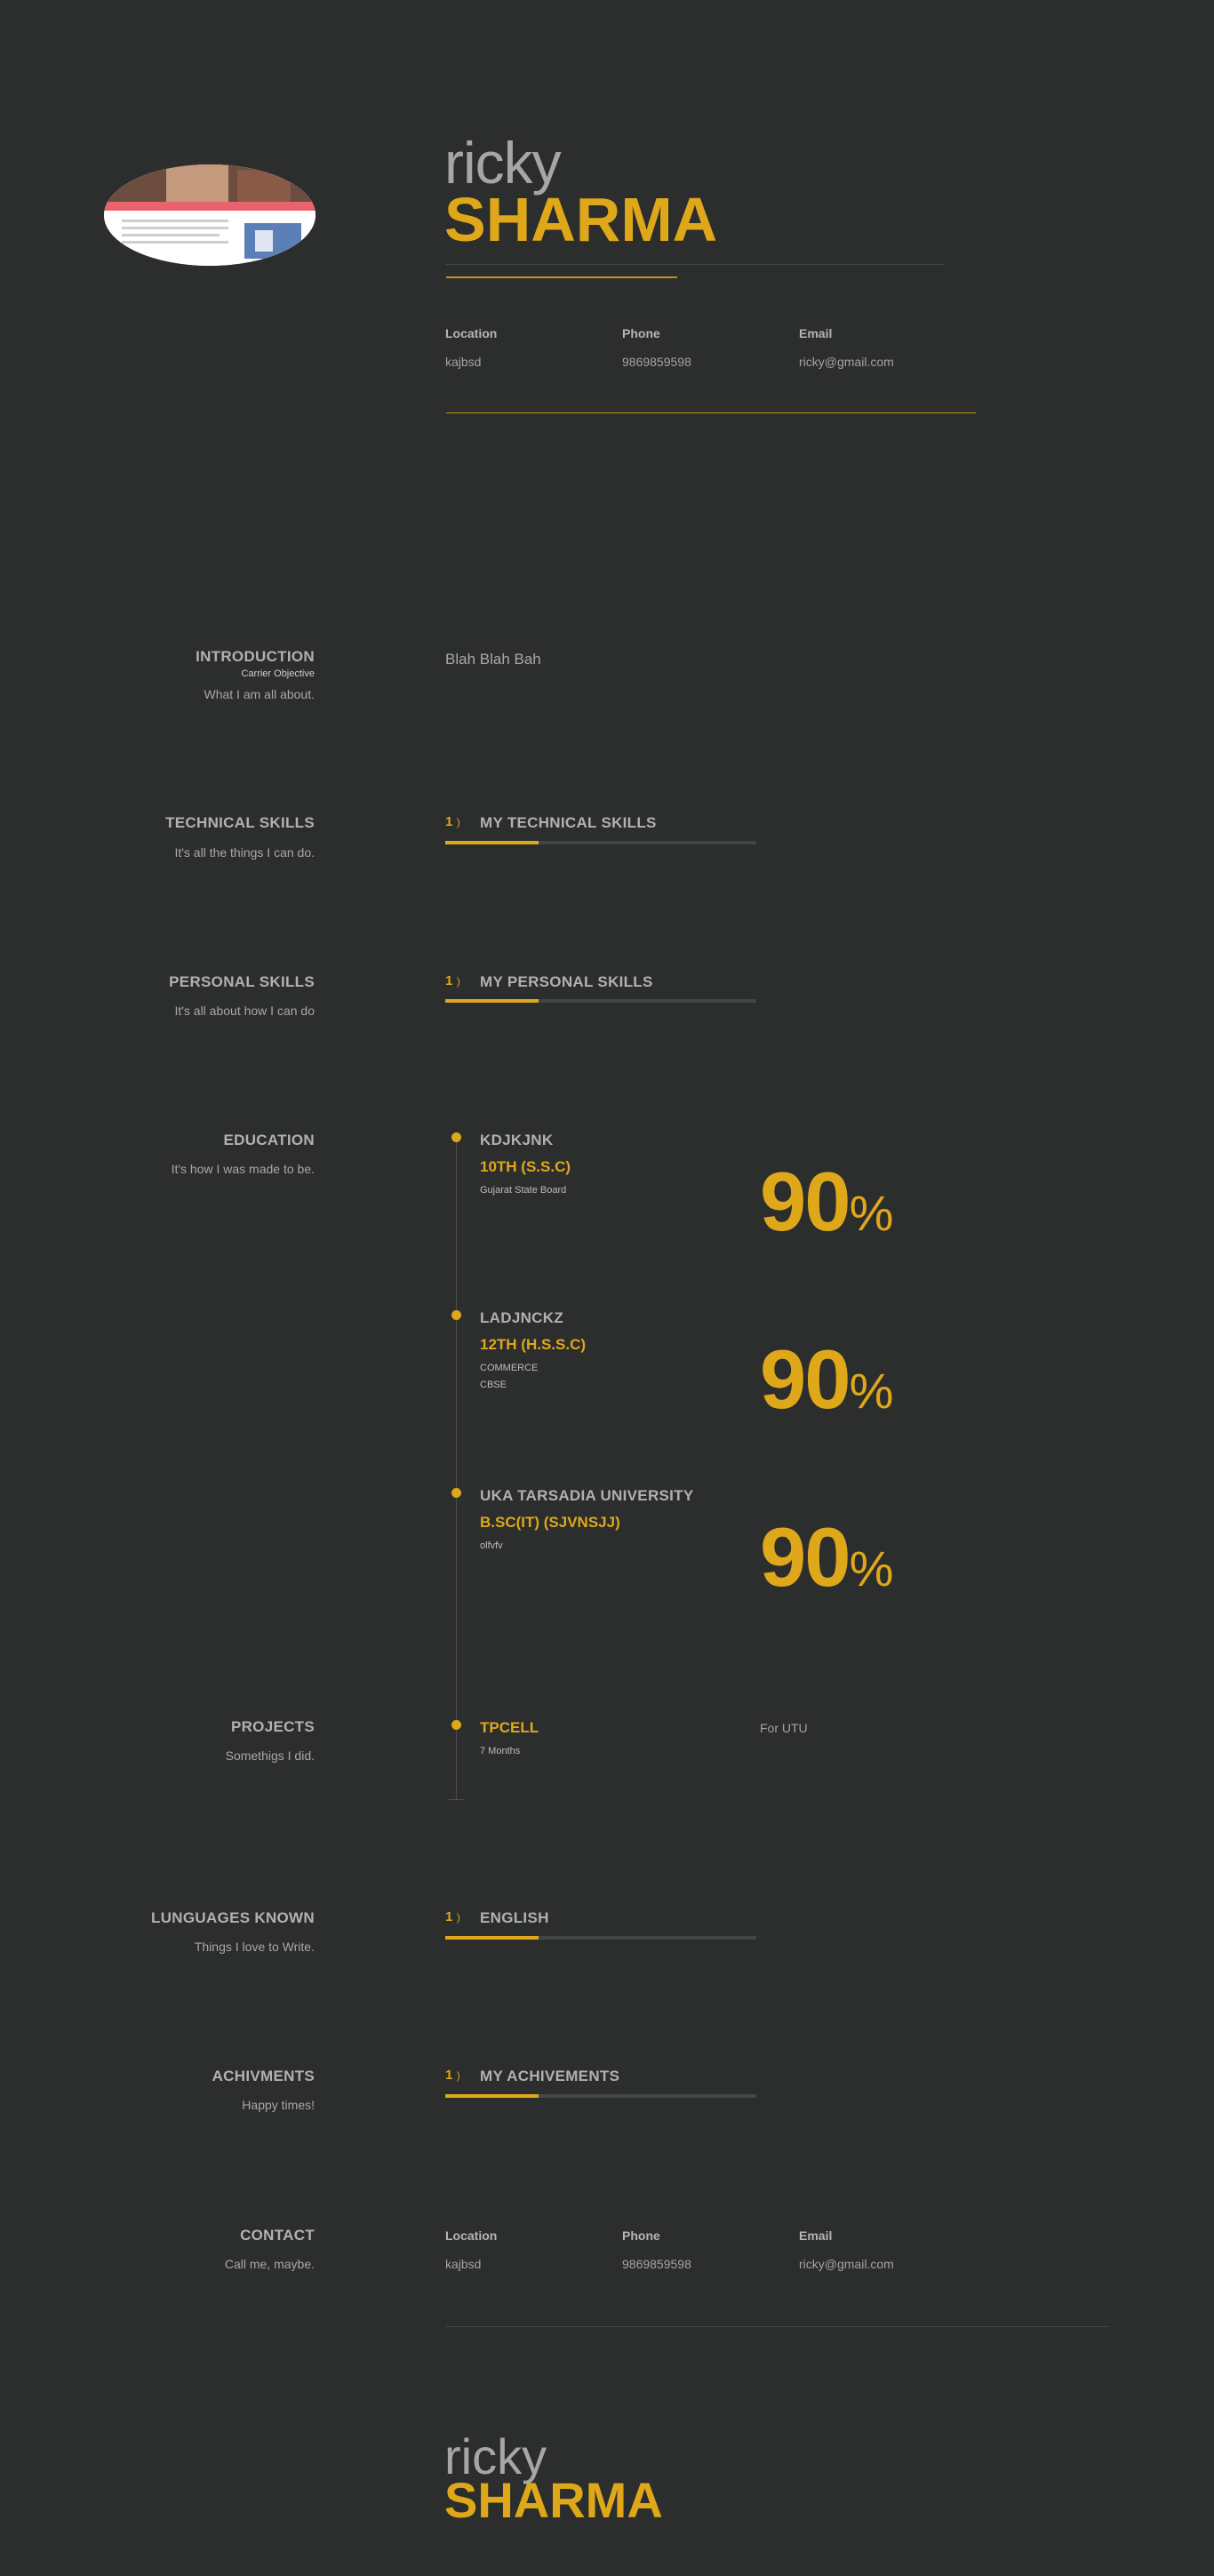 Image resolution: width=1214 pixels, height=2576 pixels. Describe the element at coordinates (816, 333) in the screenshot. I see `header-email-label: Email` at that location.